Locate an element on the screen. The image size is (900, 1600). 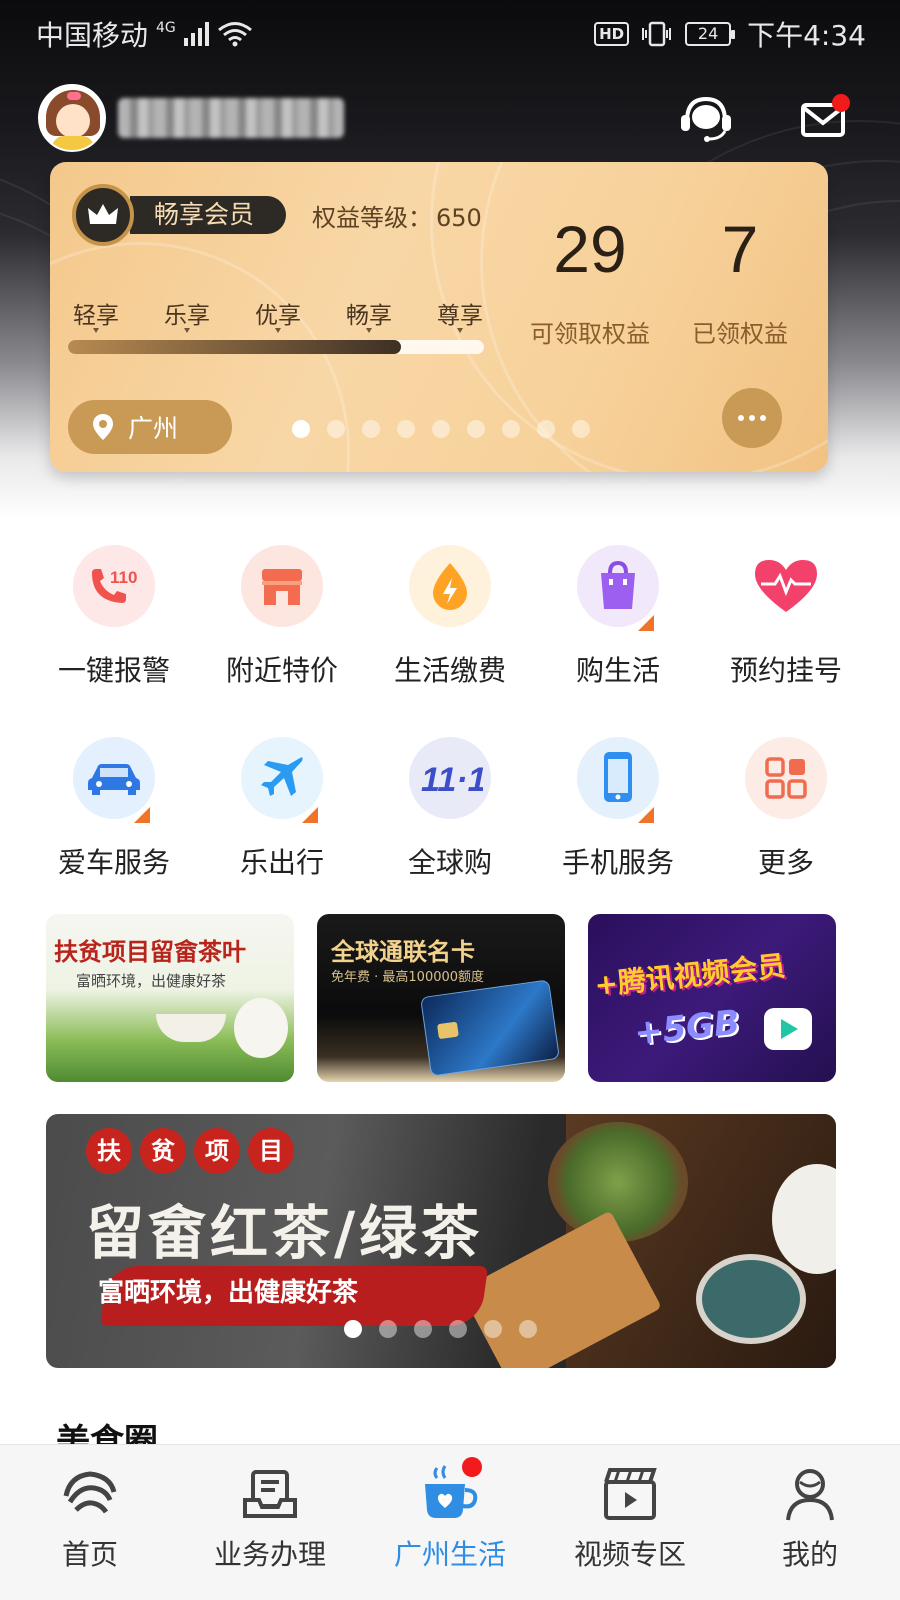
banner-subtitle: 富晒环境，出健康好茶 is located at coordinates (151, 981).